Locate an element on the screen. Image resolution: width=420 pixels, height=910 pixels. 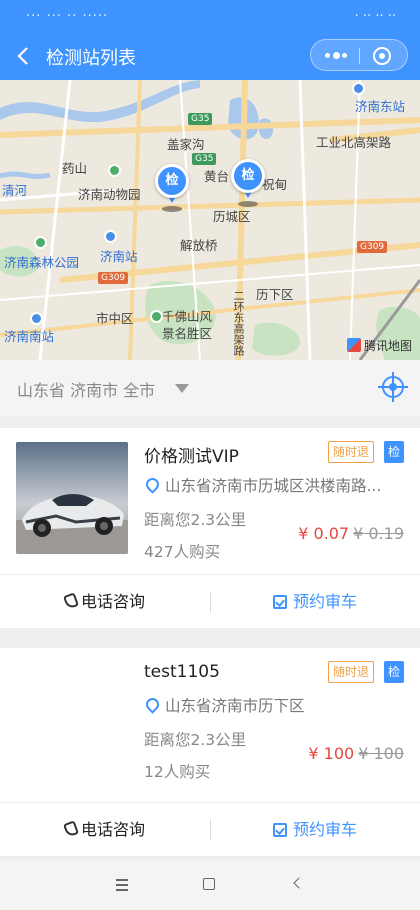
map-label: 市中区 is located at coordinates (115, 318).